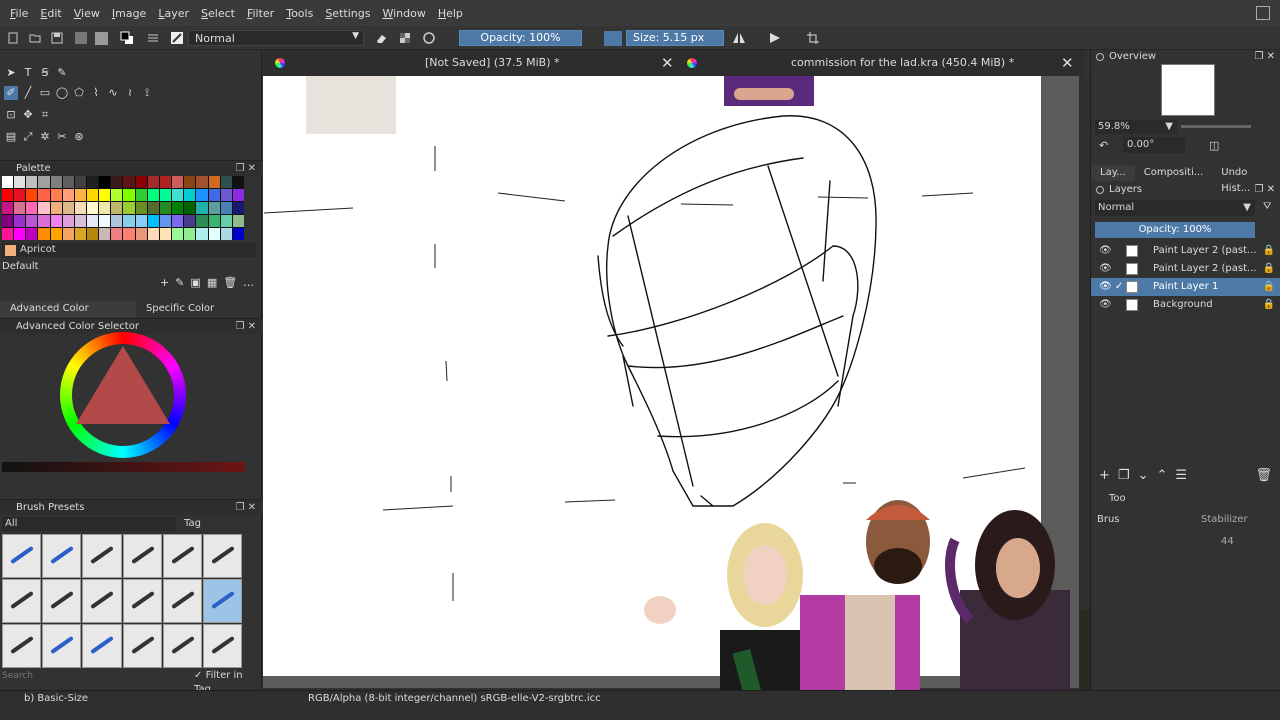 This screenshot has width=1280, height=720. What do you see at coordinates (11, 73) in the screenshot?
I see `select-shapes-icon: ➤` at bounding box center [11, 73].